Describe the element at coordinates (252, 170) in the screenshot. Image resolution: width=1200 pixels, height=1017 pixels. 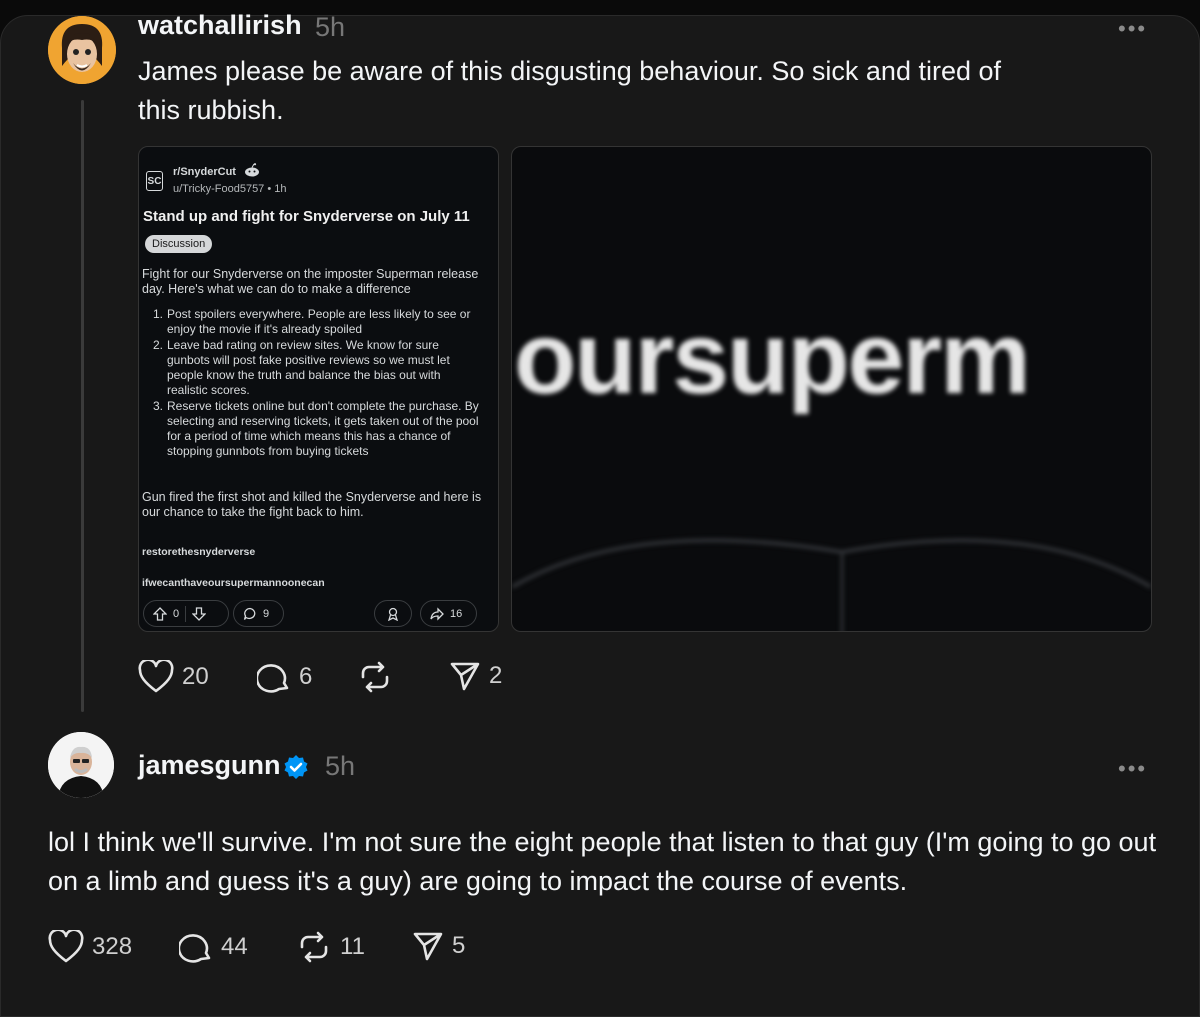
I see `reddit-snoo-icon` at that location.